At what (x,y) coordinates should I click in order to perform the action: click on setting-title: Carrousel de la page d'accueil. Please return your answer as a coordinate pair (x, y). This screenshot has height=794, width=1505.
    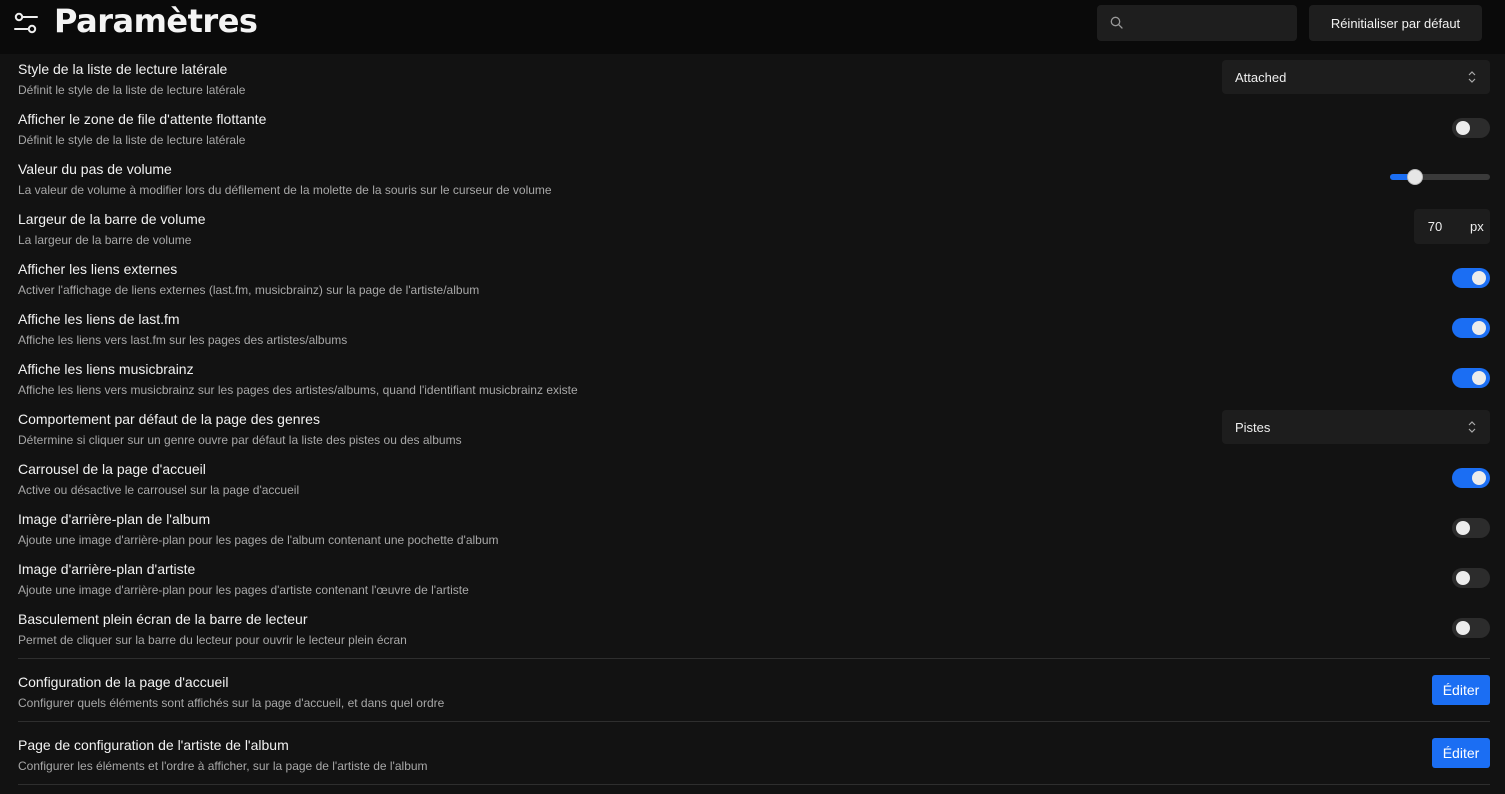
    Looking at the image, I should click on (112, 469).